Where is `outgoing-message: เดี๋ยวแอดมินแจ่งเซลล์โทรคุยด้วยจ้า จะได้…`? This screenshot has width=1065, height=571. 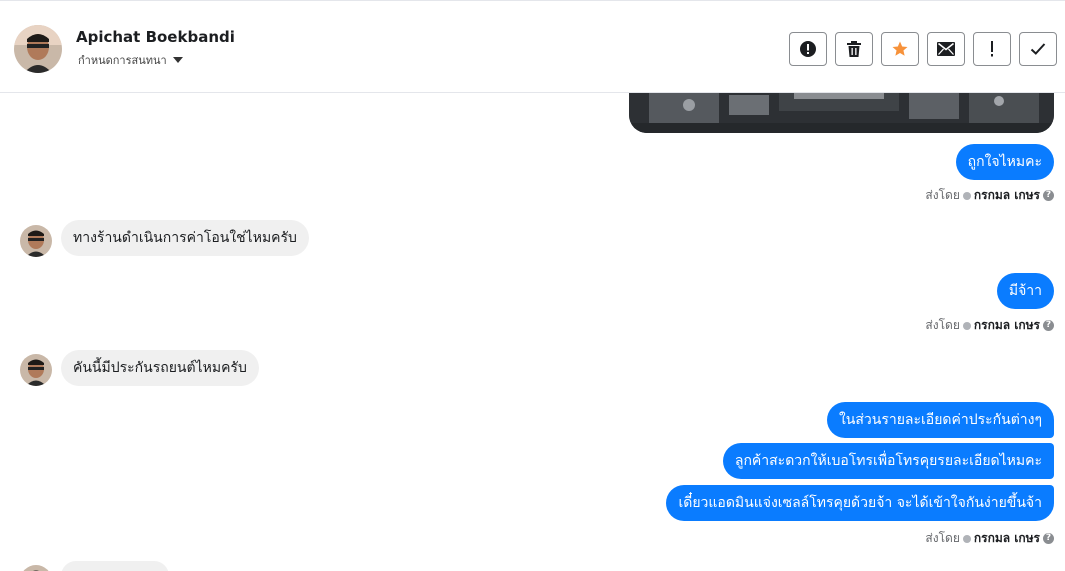 outgoing-message: เดี๋ยวแอดมินแจ่งเซลล์โทรคุยด้วยจ้า จะได้… is located at coordinates (860, 503).